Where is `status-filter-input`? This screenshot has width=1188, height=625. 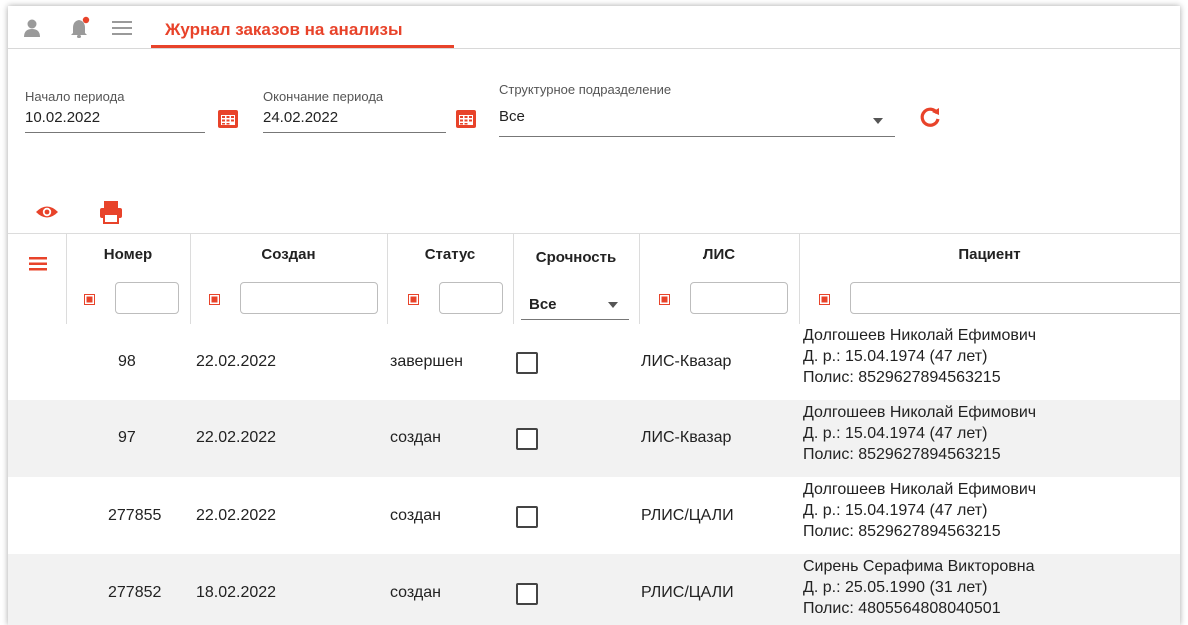 status-filter-input is located at coordinates (471, 298).